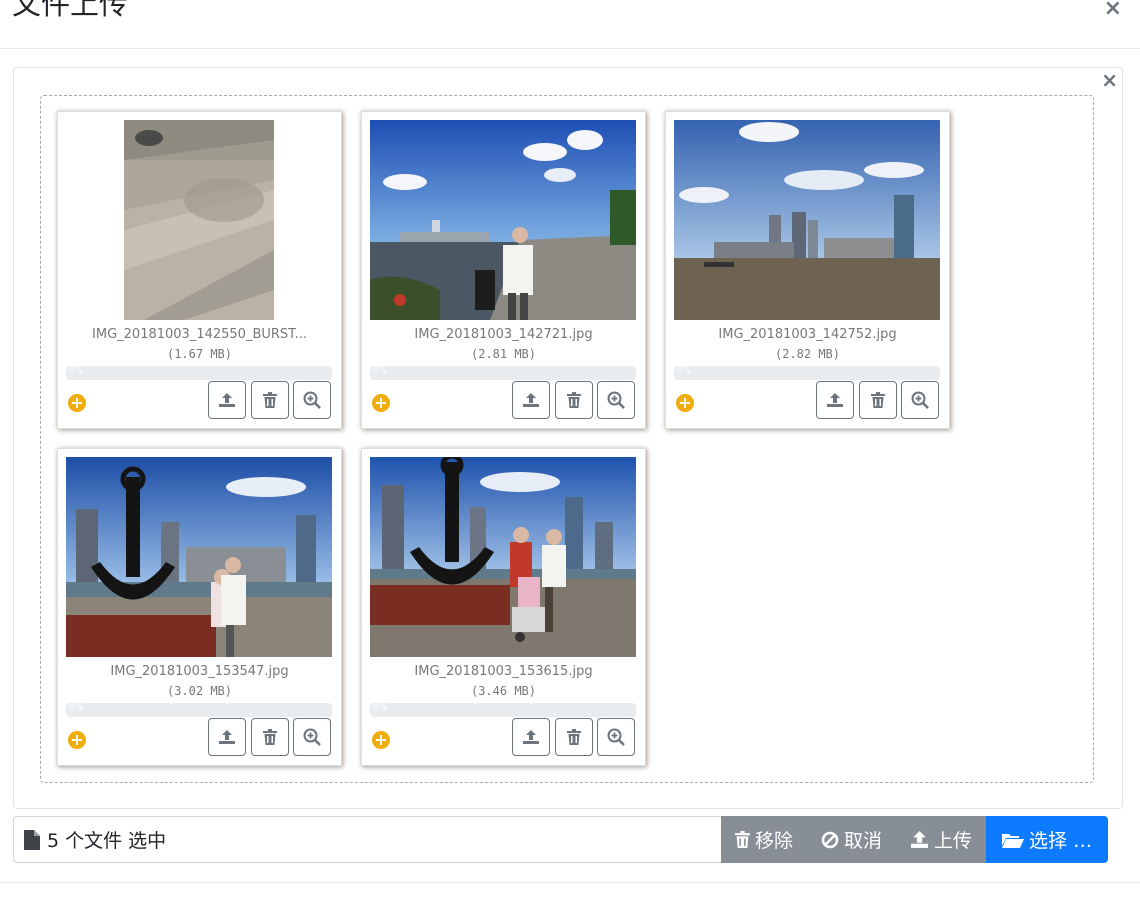 The width and height of the screenshot is (1140, 897). I want to click on file-thumbnail: IMG_20181003_142752.jpg (2.82 MB) 0% +, so click(807, 270).